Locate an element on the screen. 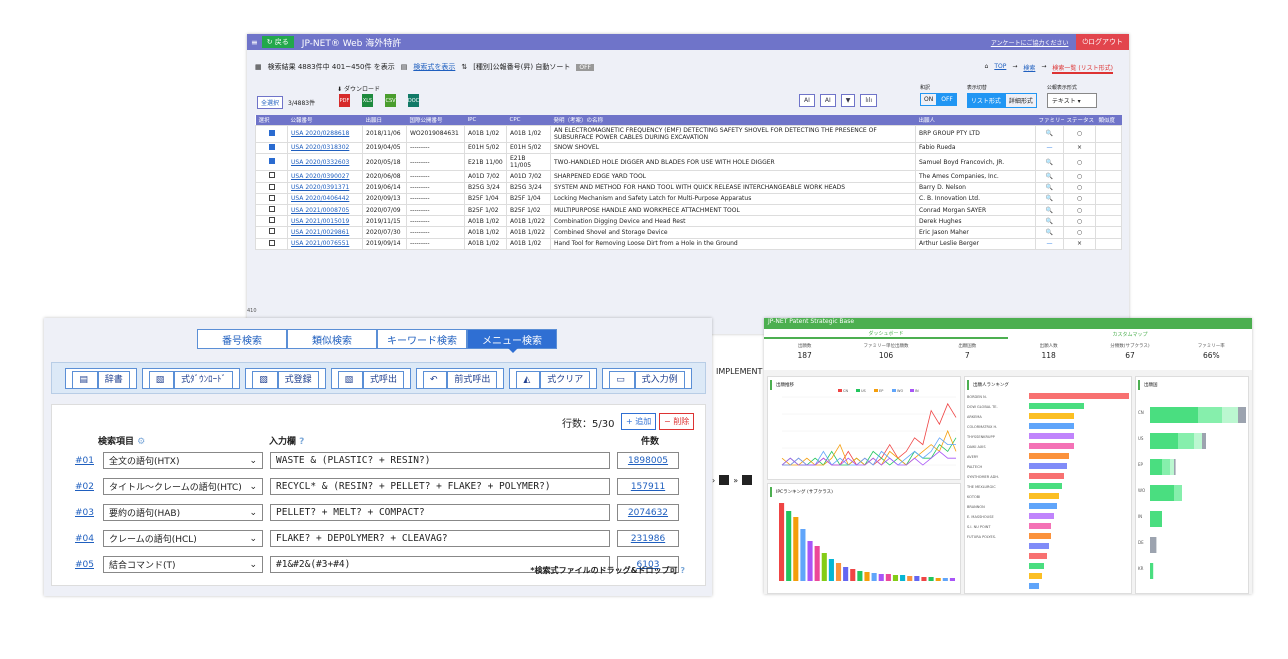 This screenshot has height=659, width=1288. show-formula-link: 検索式を表示 is located at coordinates (434, 67).